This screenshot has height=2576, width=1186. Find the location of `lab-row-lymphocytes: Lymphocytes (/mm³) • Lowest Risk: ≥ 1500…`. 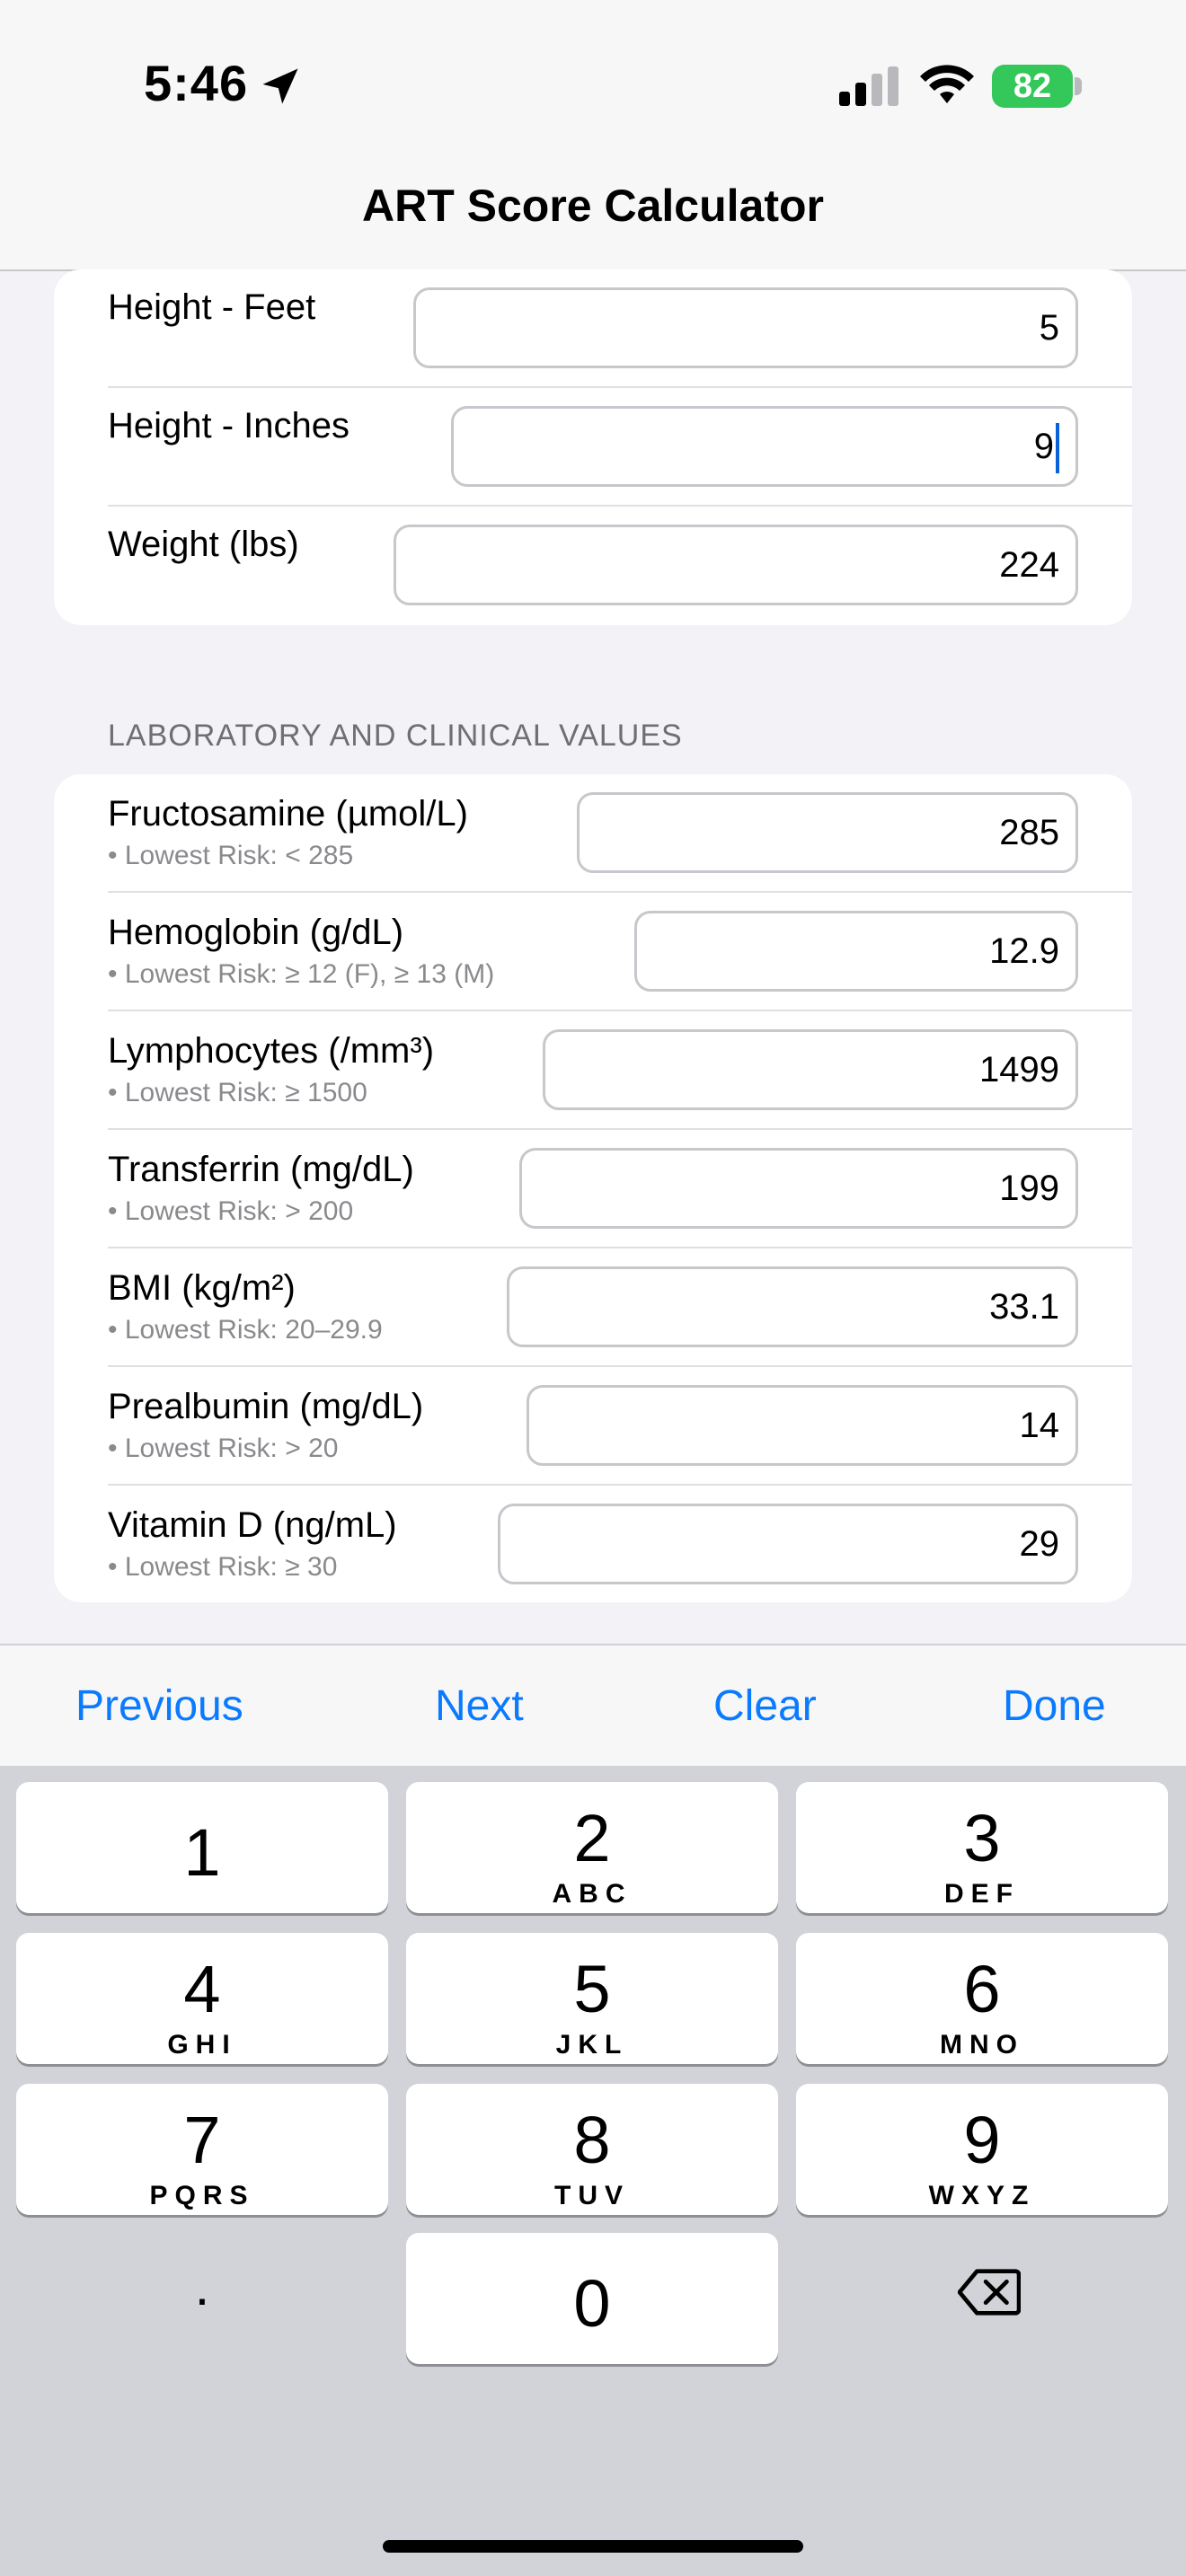

lab-row-lymphocytes: Lymphocytes (/mm³) • Lowest Risk: ≥ 1500… is located at coordinates (620, 1070).